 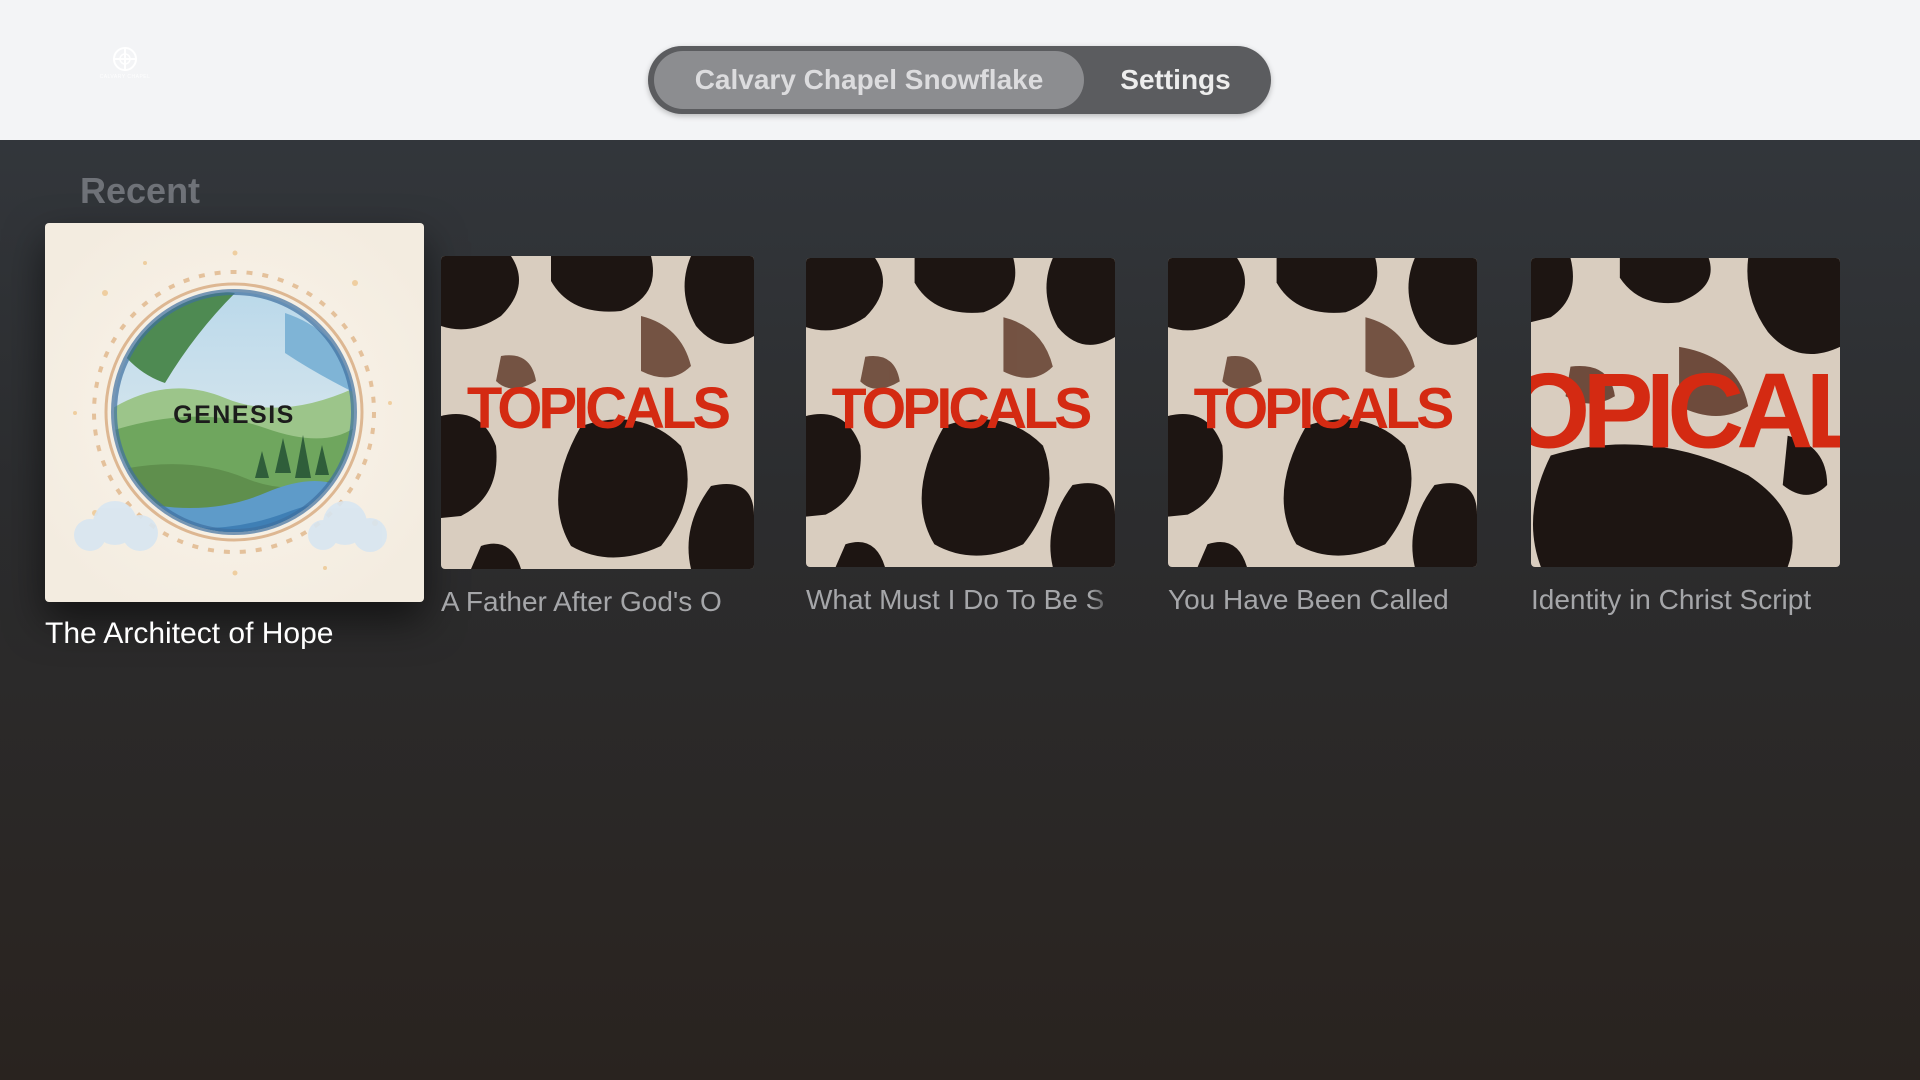 What do you see at coordinates (869, 80) in the screenshot?
I see `tab-calvary-chapel-snowflake: Calvary Chapel Snowflake` at bounding box center [869, 80].